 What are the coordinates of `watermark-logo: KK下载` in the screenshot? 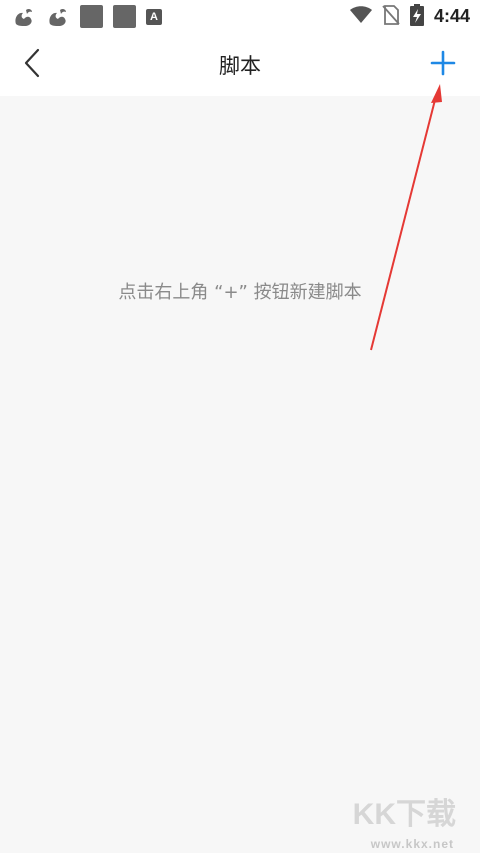 It's located at (404, 814).